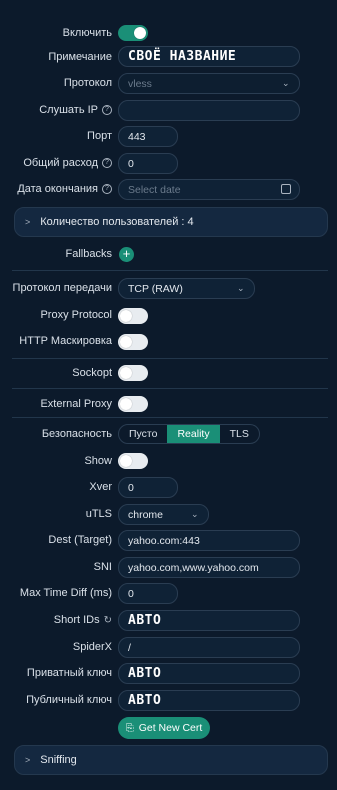 This screenshot has height=790, width=337. I want to click on remark-label: Примечание, so click(80, 57).